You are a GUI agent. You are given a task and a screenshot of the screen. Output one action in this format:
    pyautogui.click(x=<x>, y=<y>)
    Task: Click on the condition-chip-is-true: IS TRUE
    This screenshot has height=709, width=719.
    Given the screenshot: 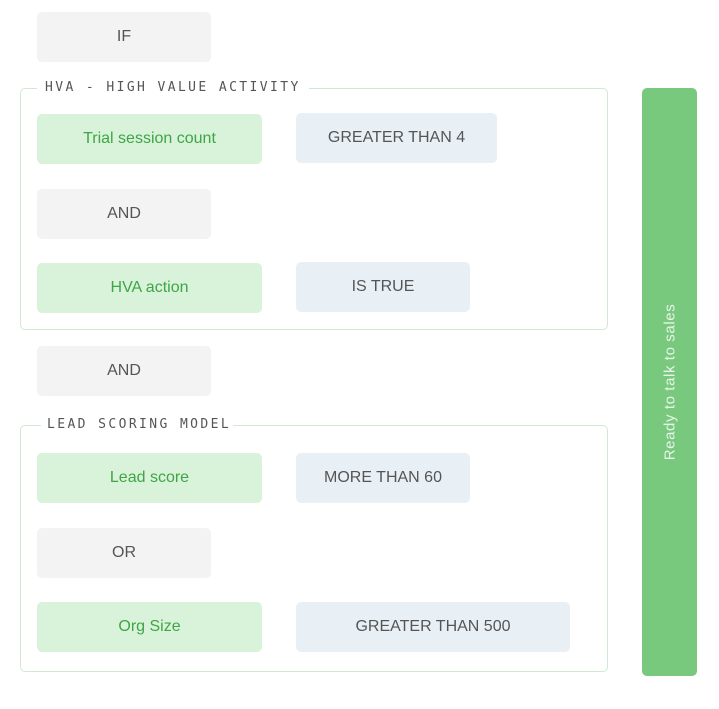 What is the action you would take?
    pyautogui.click(x=383, y=287)
    